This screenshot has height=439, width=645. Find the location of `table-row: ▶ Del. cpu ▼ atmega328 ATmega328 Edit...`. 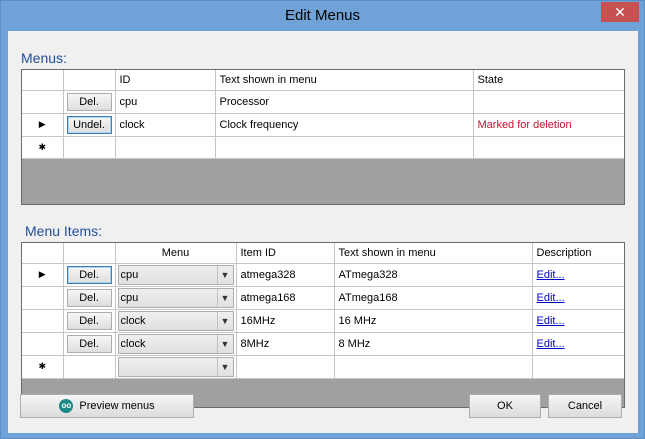

table-row: ▶ Del. cpu ▼ atmega328 ATmega328 Edit... is located at coordinates (323, 275).